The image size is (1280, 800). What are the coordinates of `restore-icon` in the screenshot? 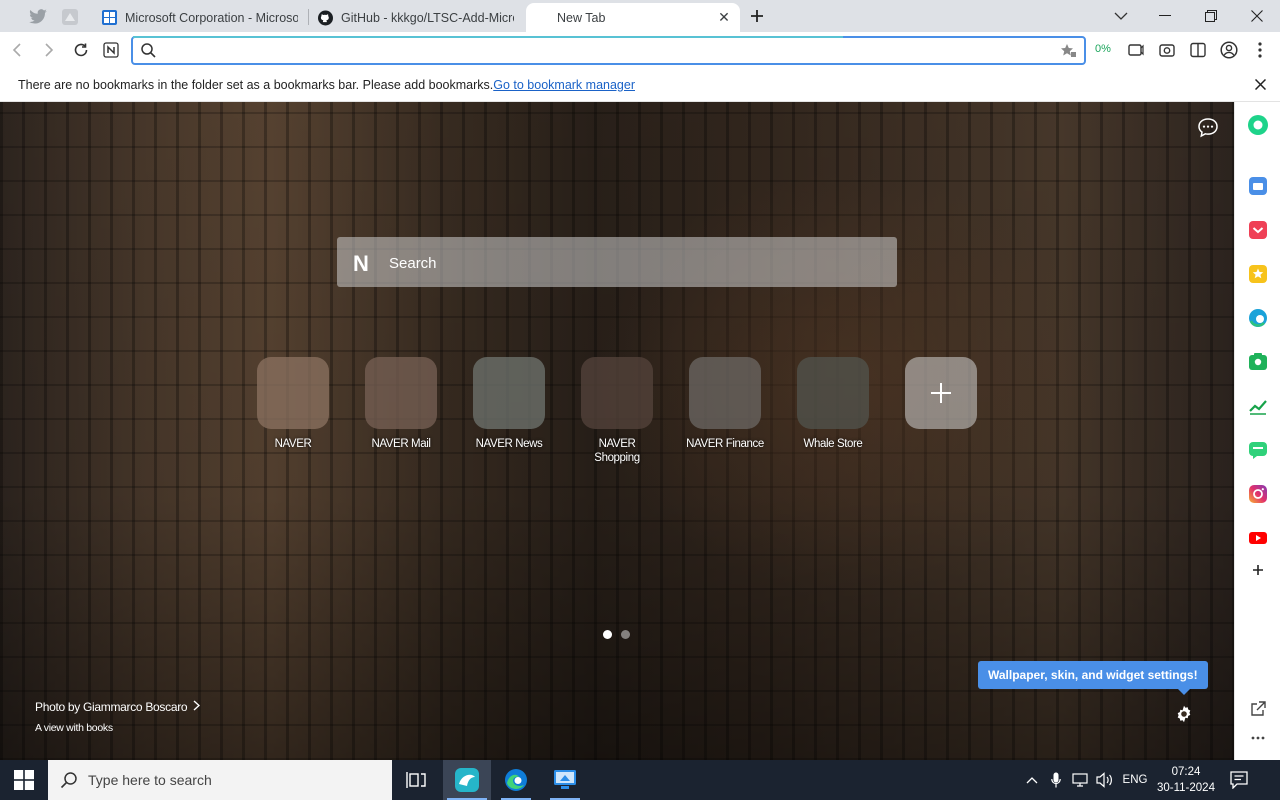 It's located at (1211, 16).